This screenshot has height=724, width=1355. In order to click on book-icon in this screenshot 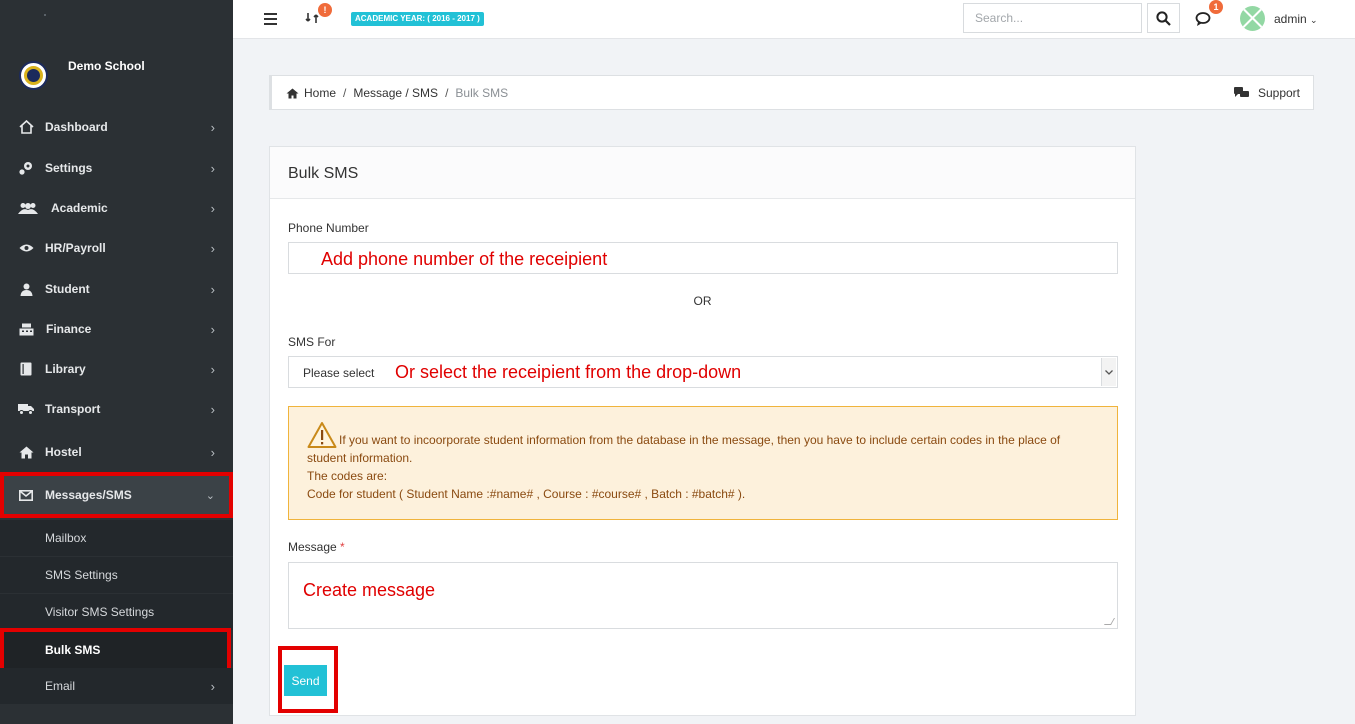, I will do `click(26, 369)`.